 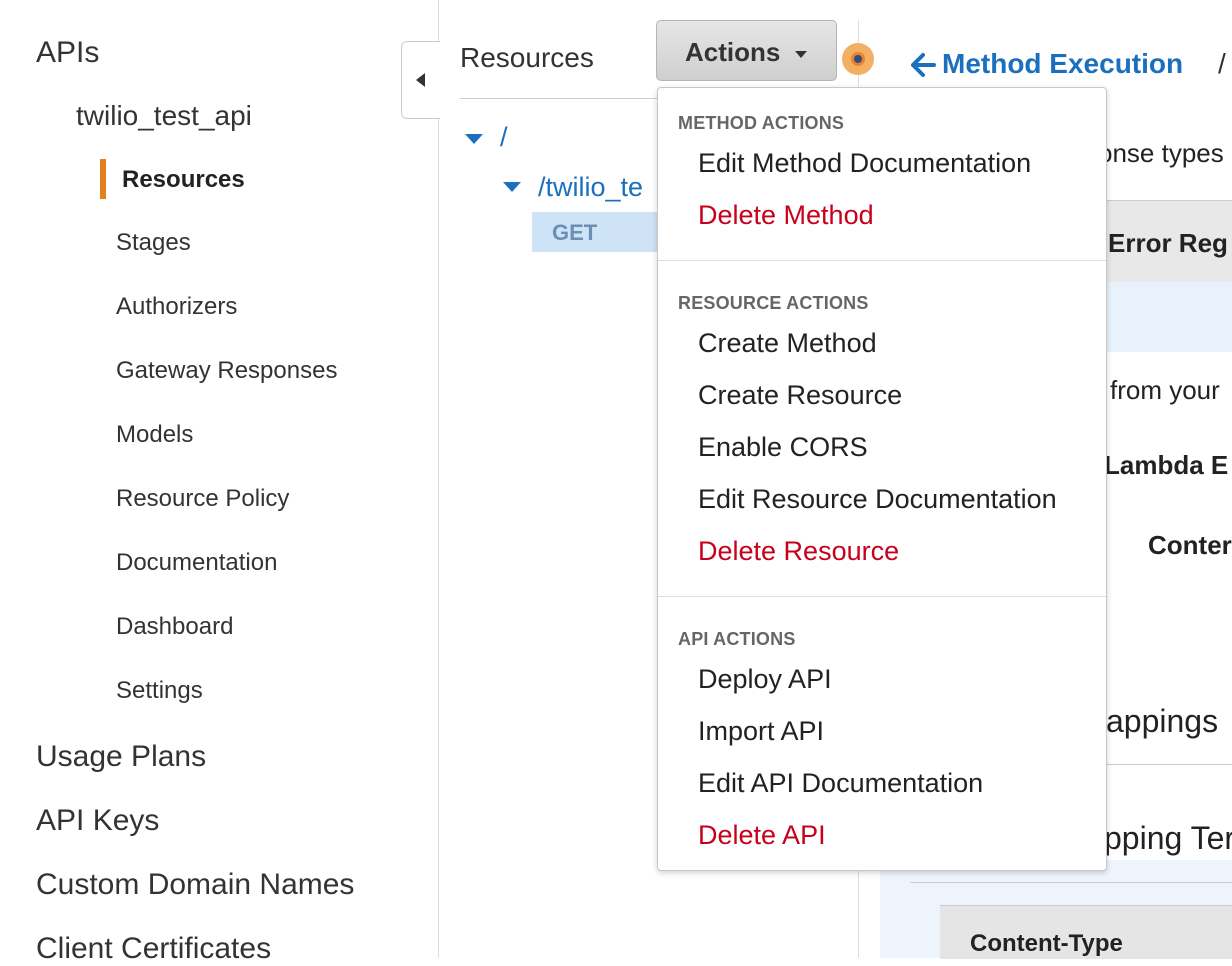 What do you see at coordinates (202, 499) in the screenshot?
I see `sidebar-item-resource-policy: Resource Policy` at bounding box center [202, 499].